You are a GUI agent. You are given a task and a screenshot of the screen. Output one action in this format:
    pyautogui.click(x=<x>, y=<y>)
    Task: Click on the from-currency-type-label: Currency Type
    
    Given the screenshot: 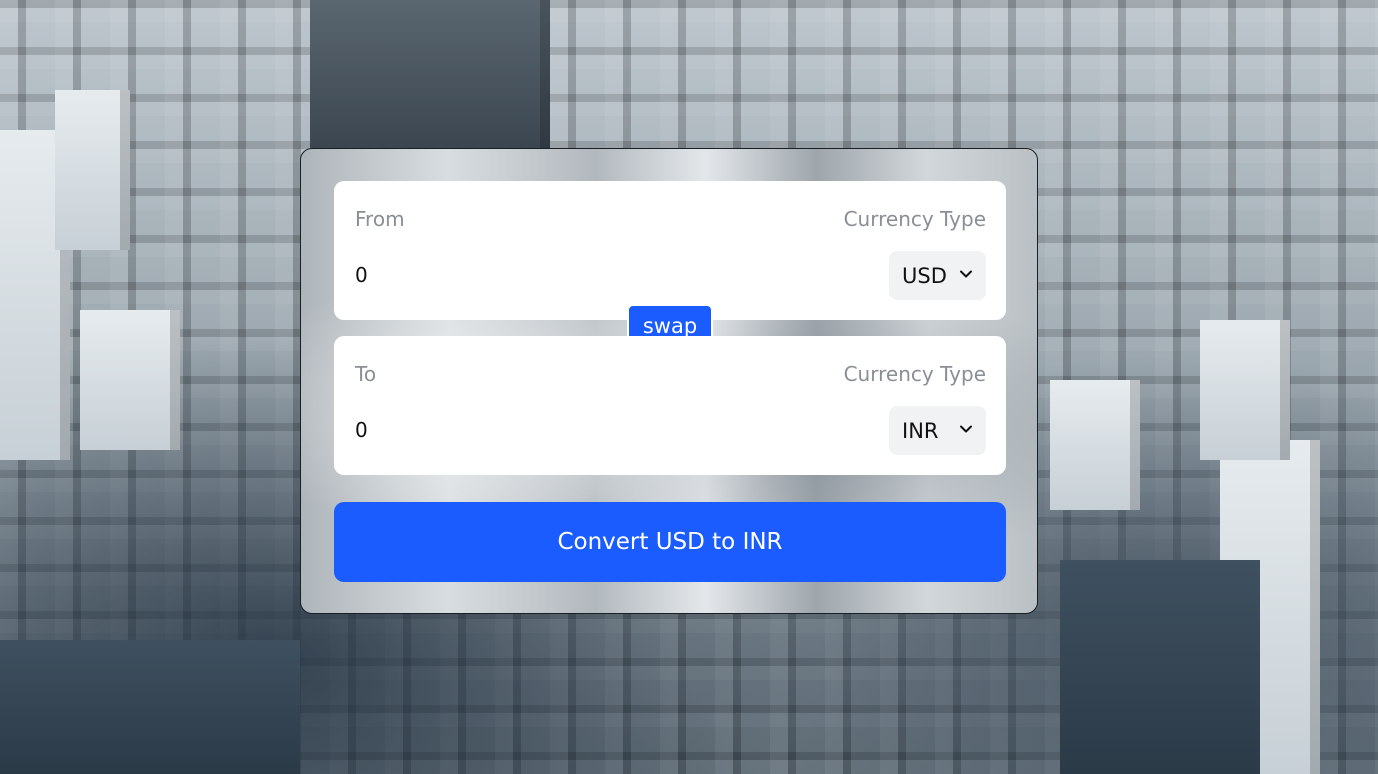 What is the action you would take?
    pyautogui.click(x=914, y=219)
    